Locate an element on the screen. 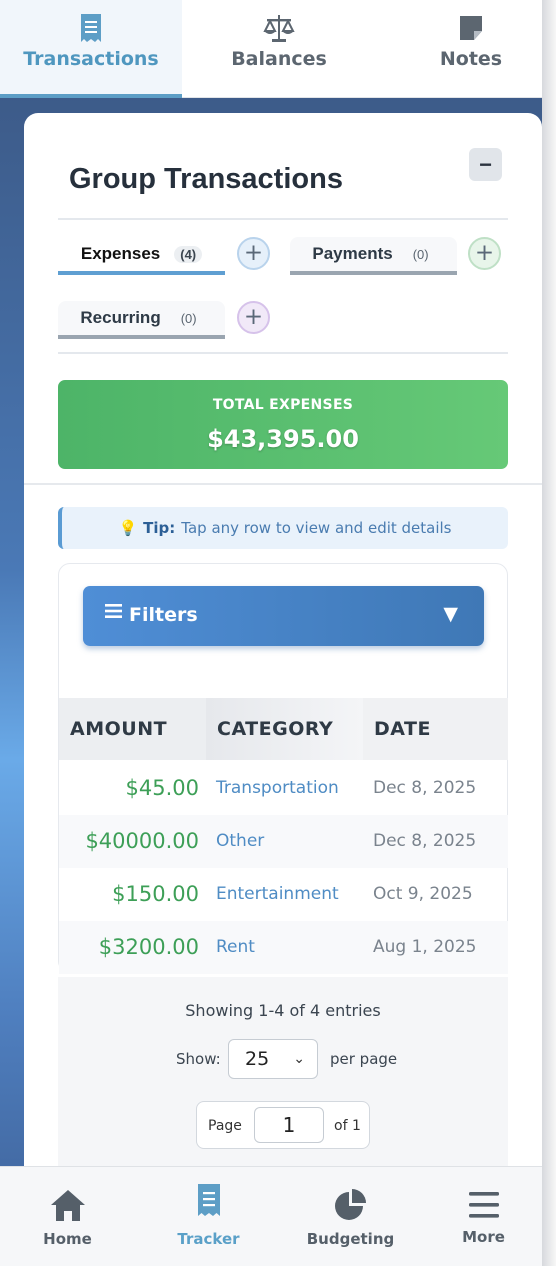 This screenshot has width=556, height=1266. nav-tracker-label: Tracker is located at coordinates (208, 1239).